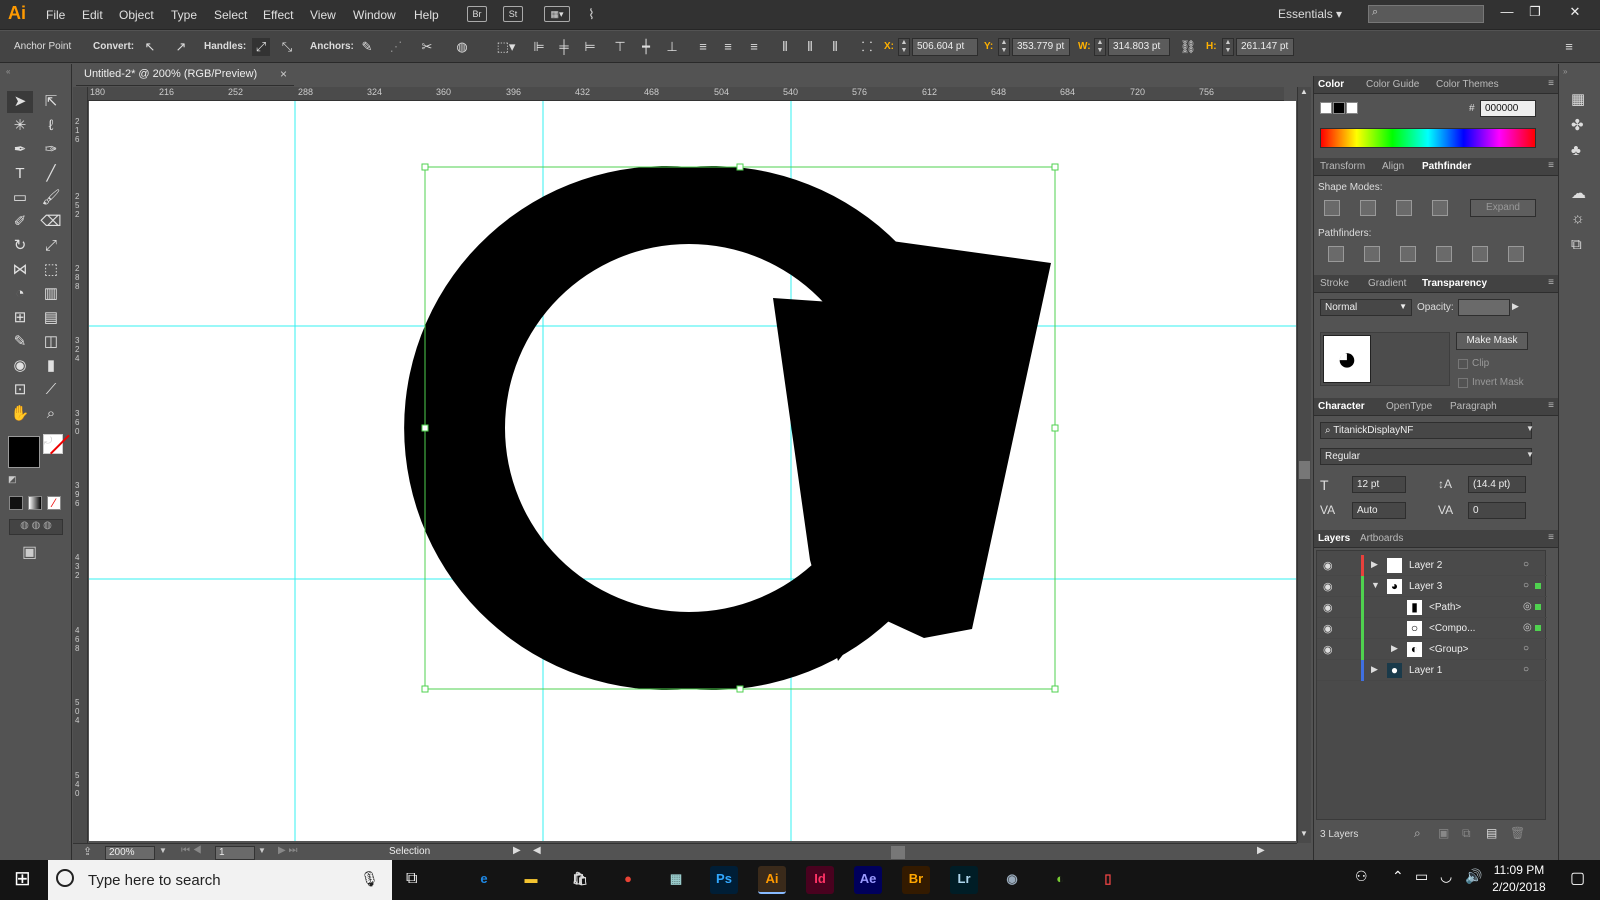  Describe the element at coordinates (1347, 359) in the screenshot. I see `object-thumbnail: ◕` at that location.